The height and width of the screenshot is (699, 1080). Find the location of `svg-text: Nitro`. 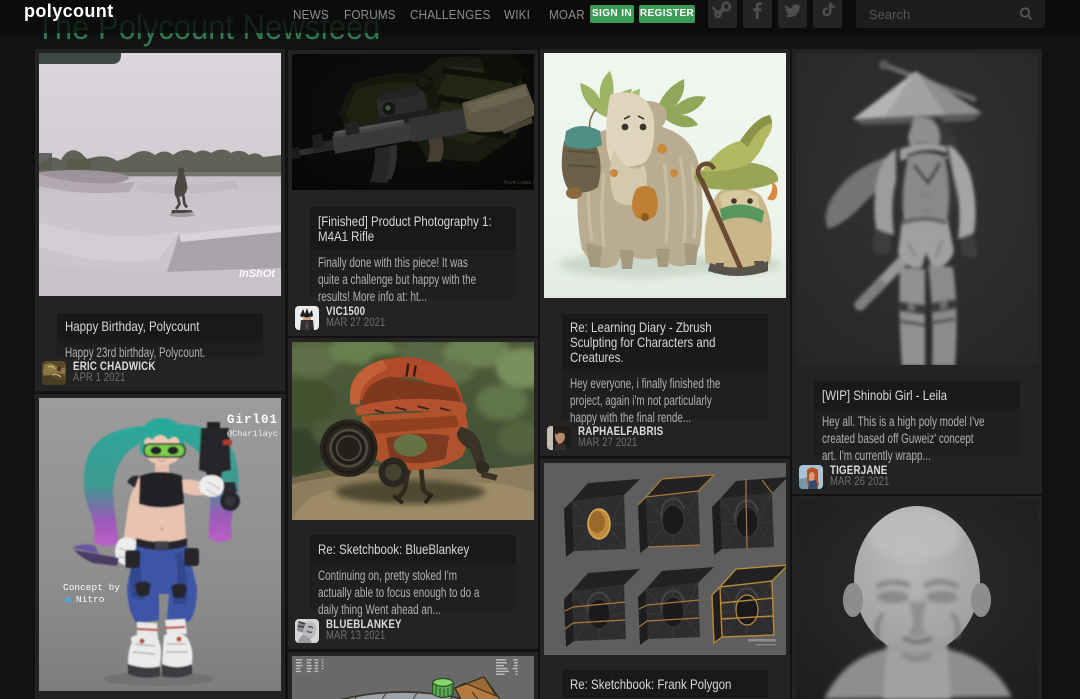

svg-text: Nitro is located at coordinates (90, 599).